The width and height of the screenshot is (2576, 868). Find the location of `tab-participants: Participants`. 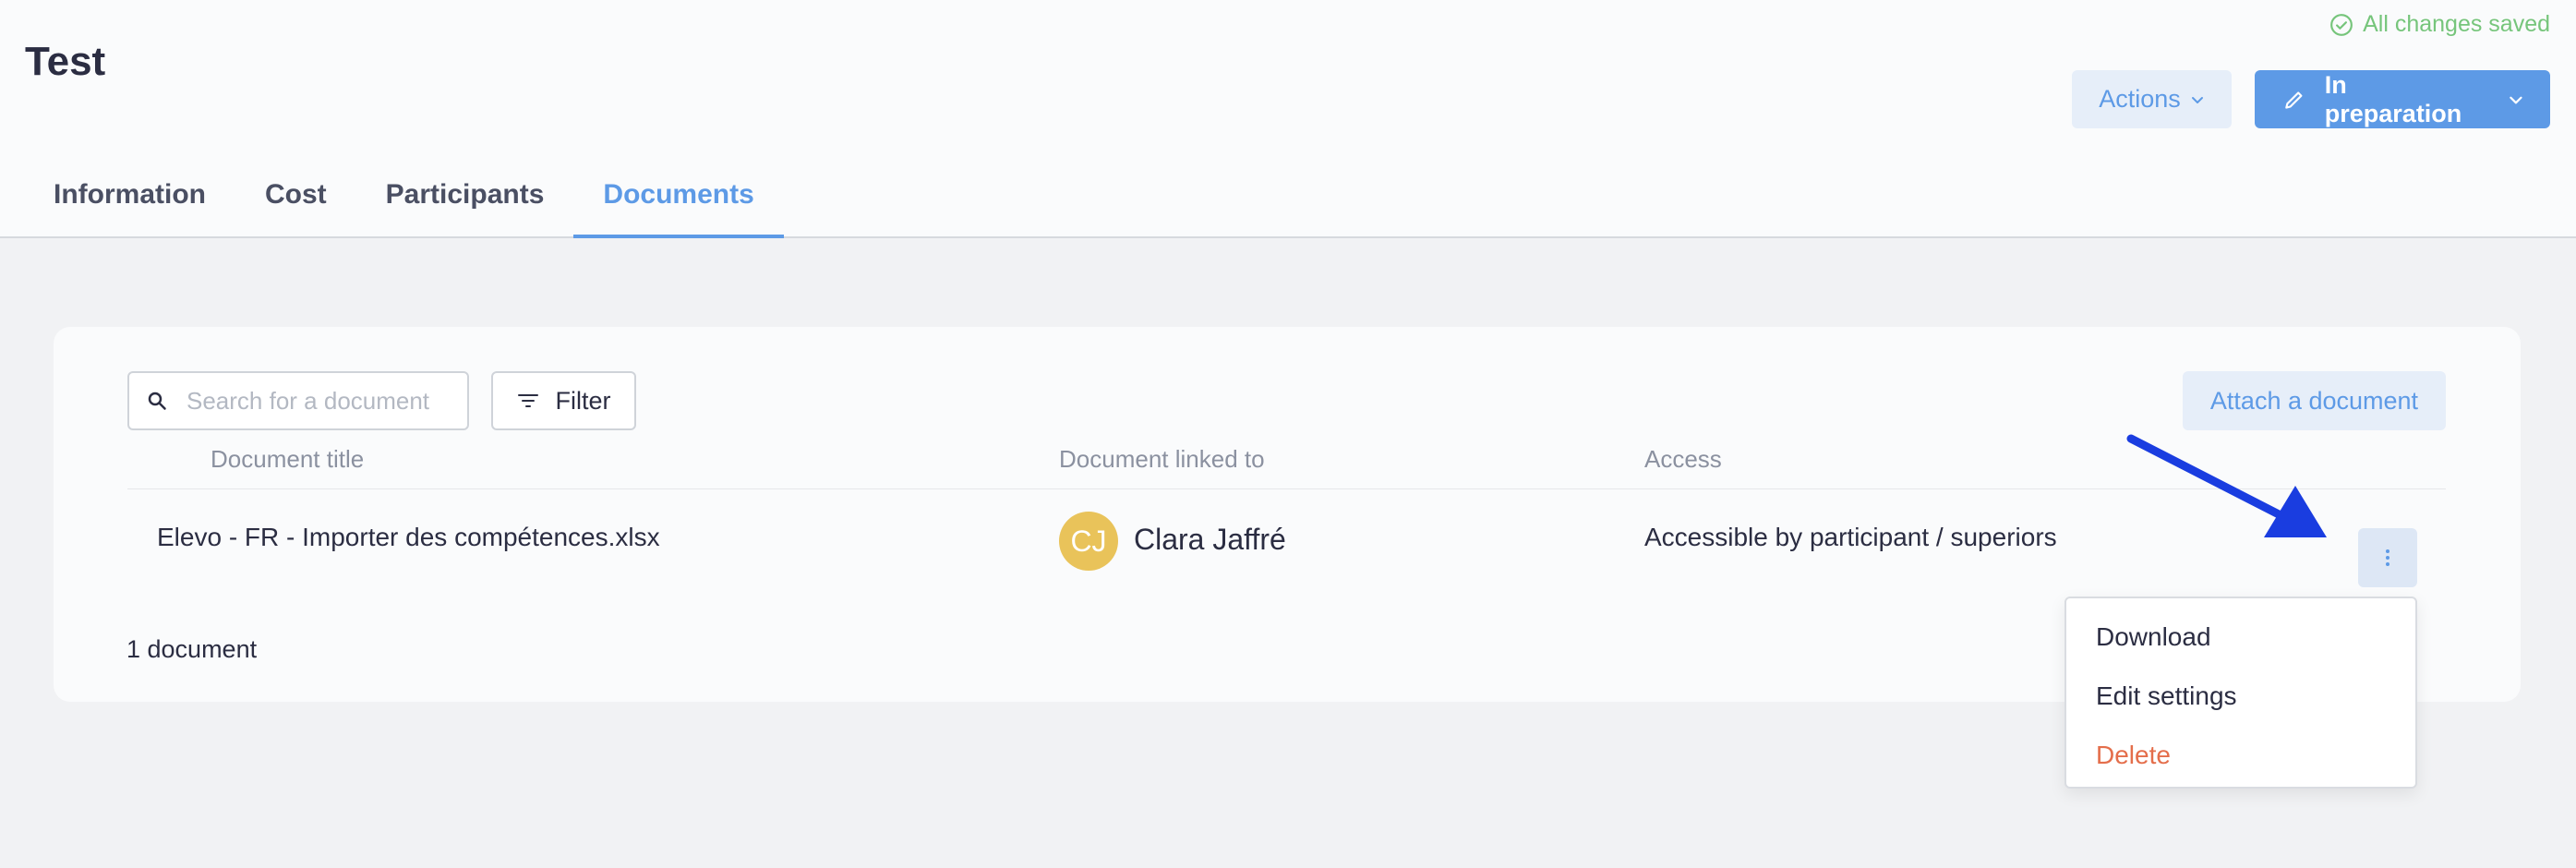

tab-participants: Participants is located at coordinates (465, 202).